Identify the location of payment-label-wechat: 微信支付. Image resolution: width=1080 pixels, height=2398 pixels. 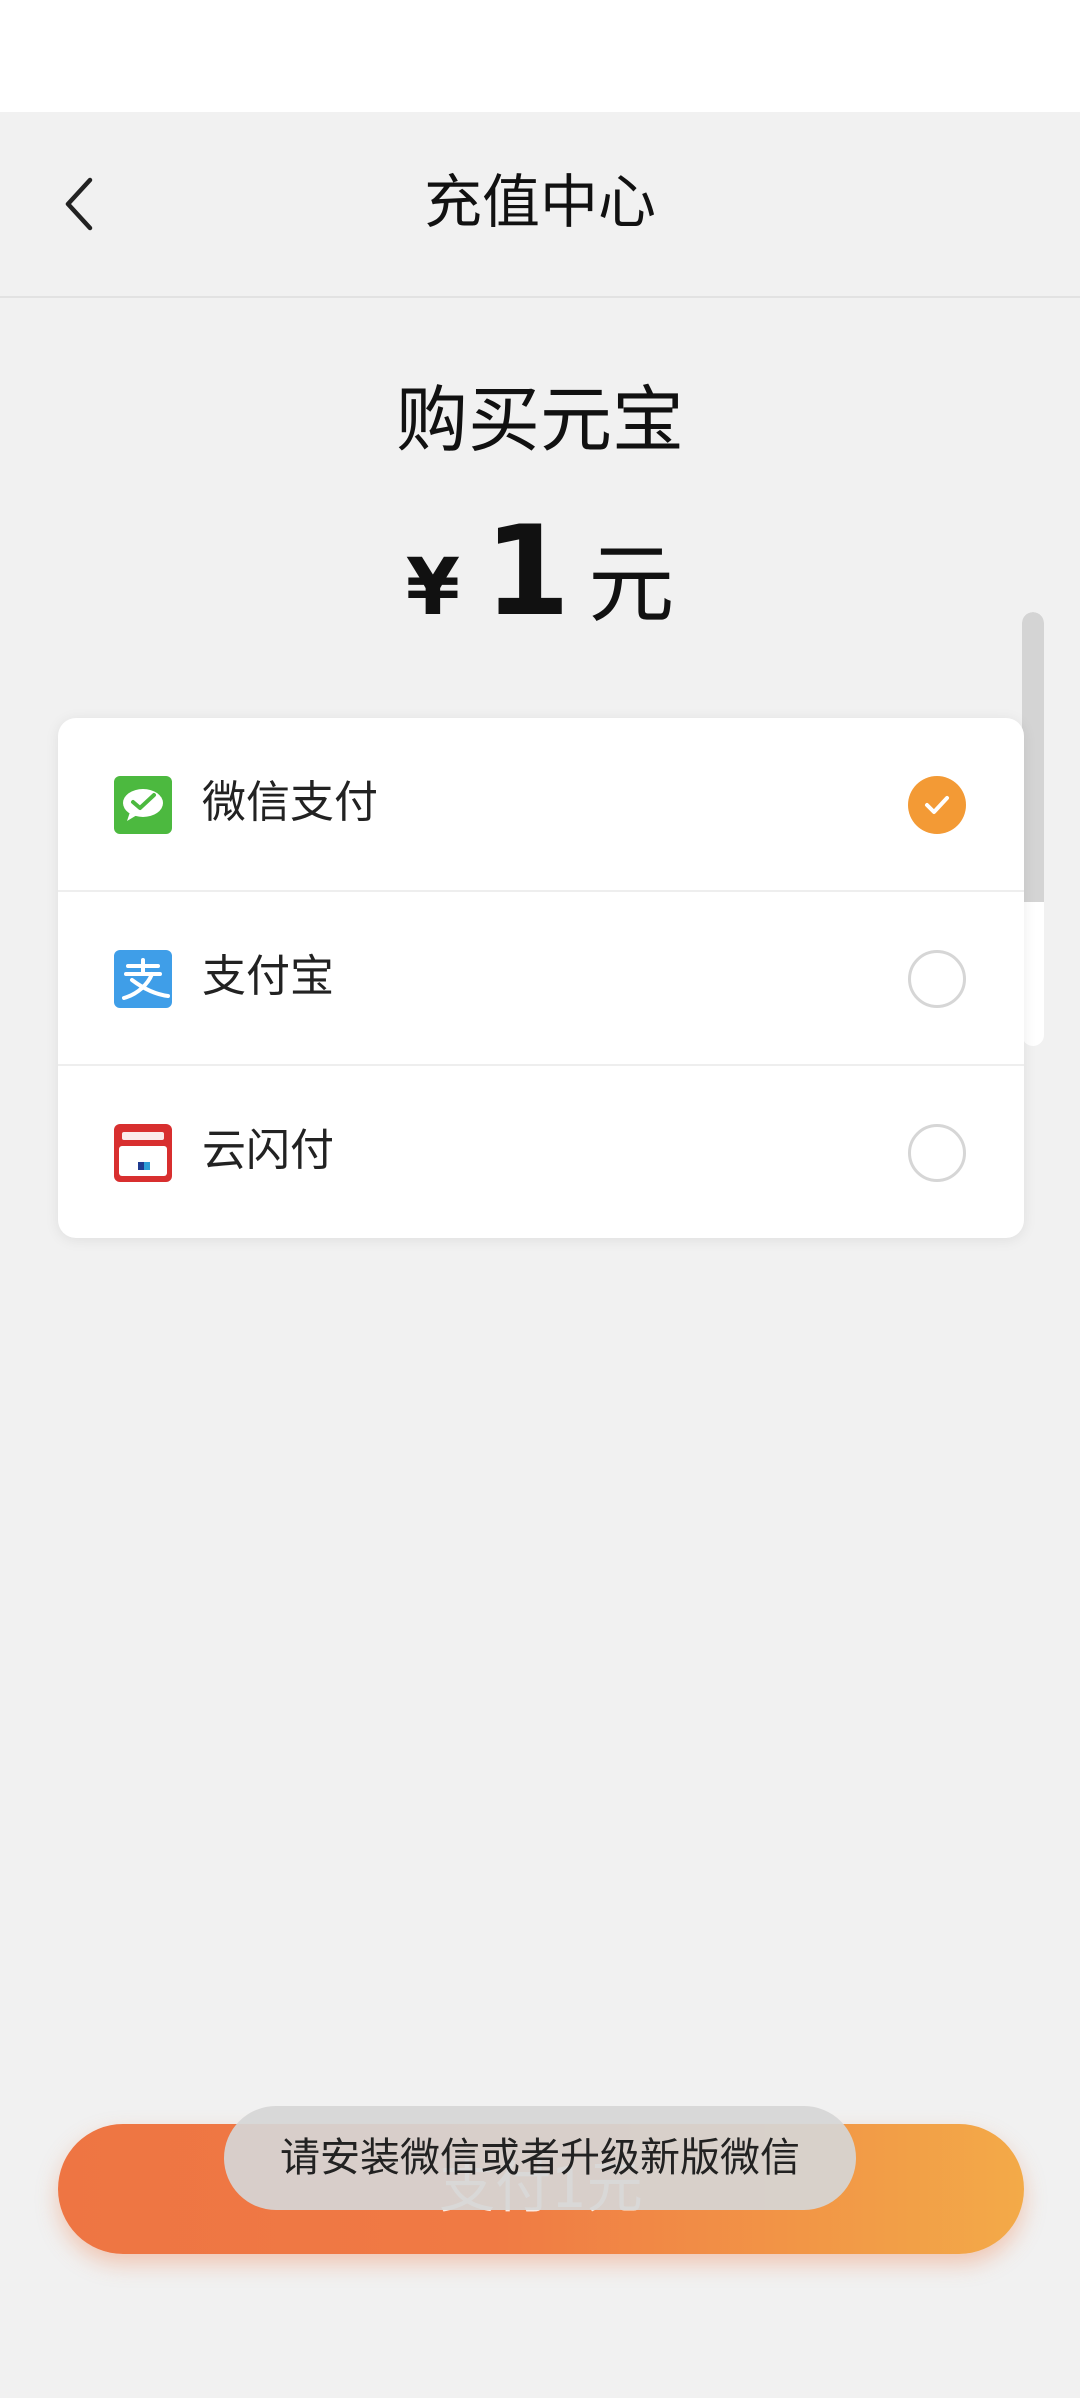
(290, 802).